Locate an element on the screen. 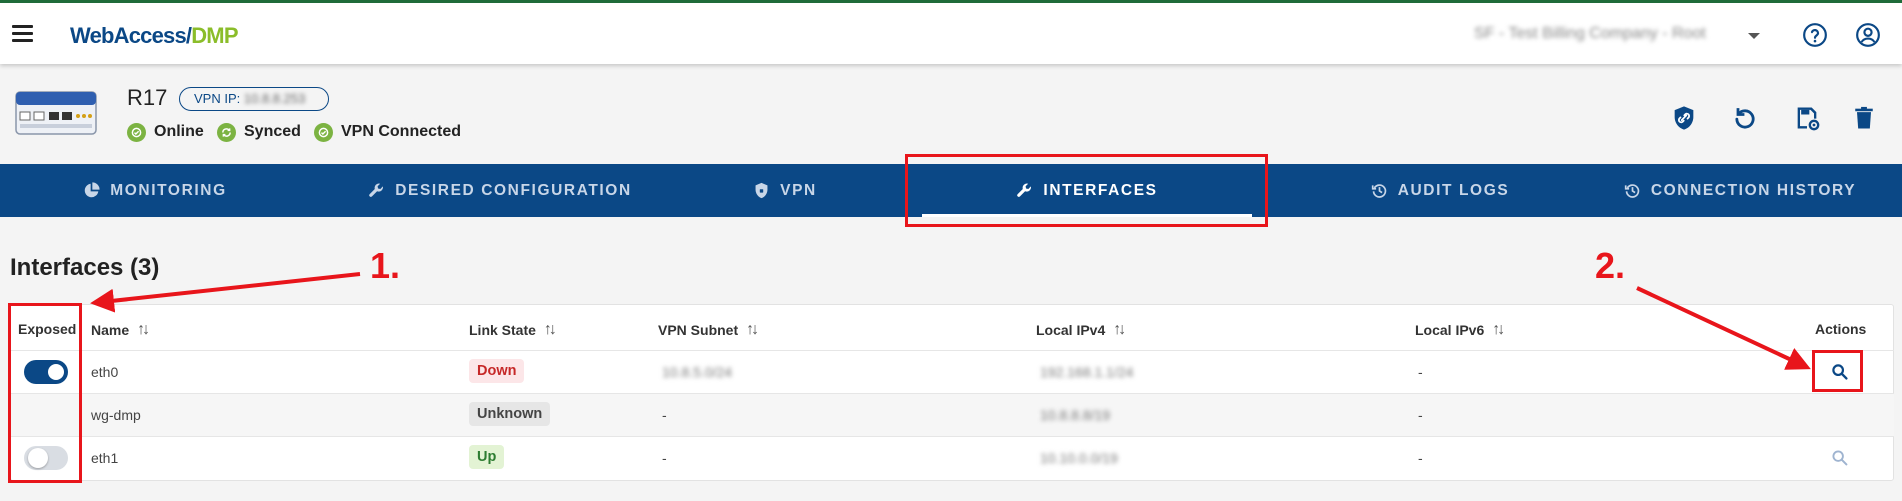 The height and width of the screenshot is (501, 1902). router-image is located at coordinates (56, 113).